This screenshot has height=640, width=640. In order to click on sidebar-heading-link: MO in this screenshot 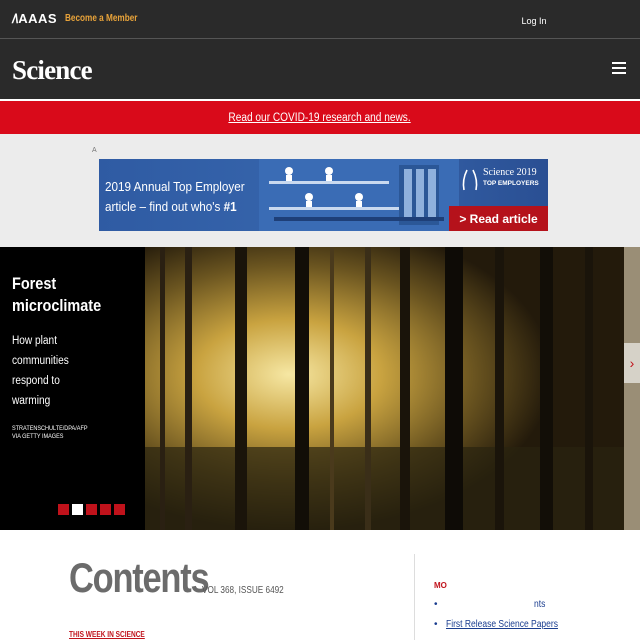, I will do `click(440, 585)`.